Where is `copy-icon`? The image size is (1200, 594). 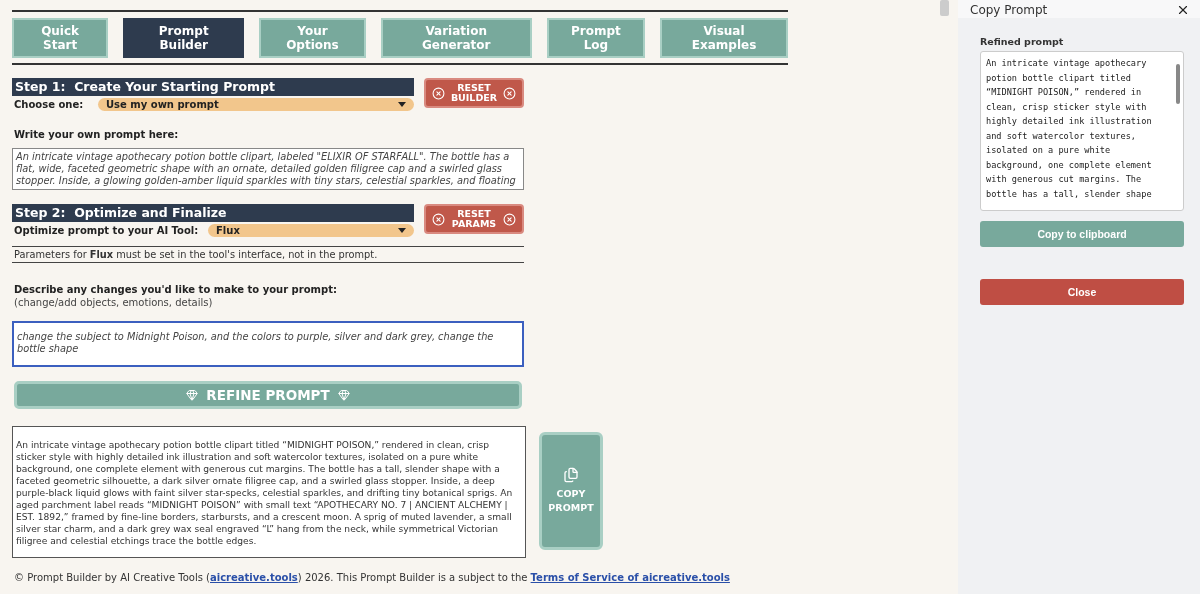
copy-icon is located at coordinates (571, 475).